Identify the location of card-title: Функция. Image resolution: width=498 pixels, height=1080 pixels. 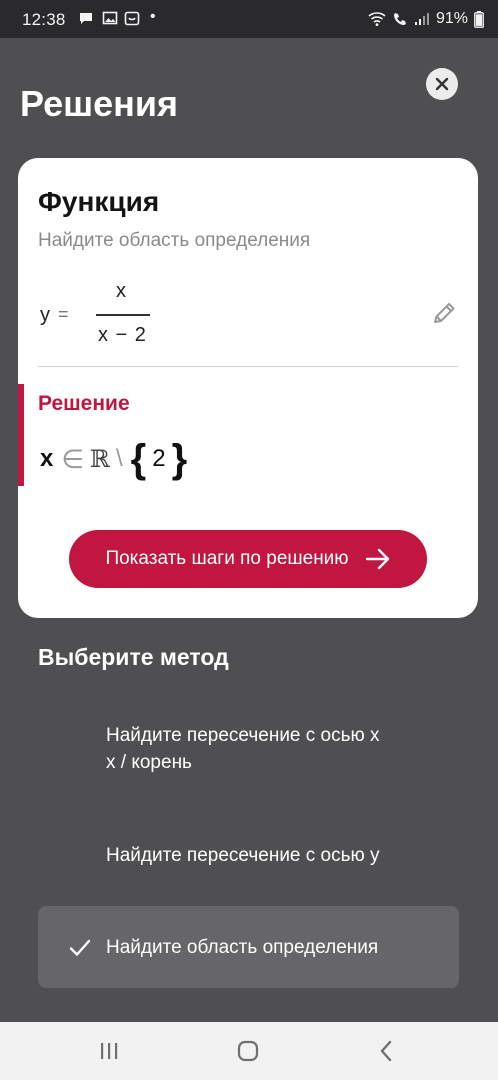
(99, 201).